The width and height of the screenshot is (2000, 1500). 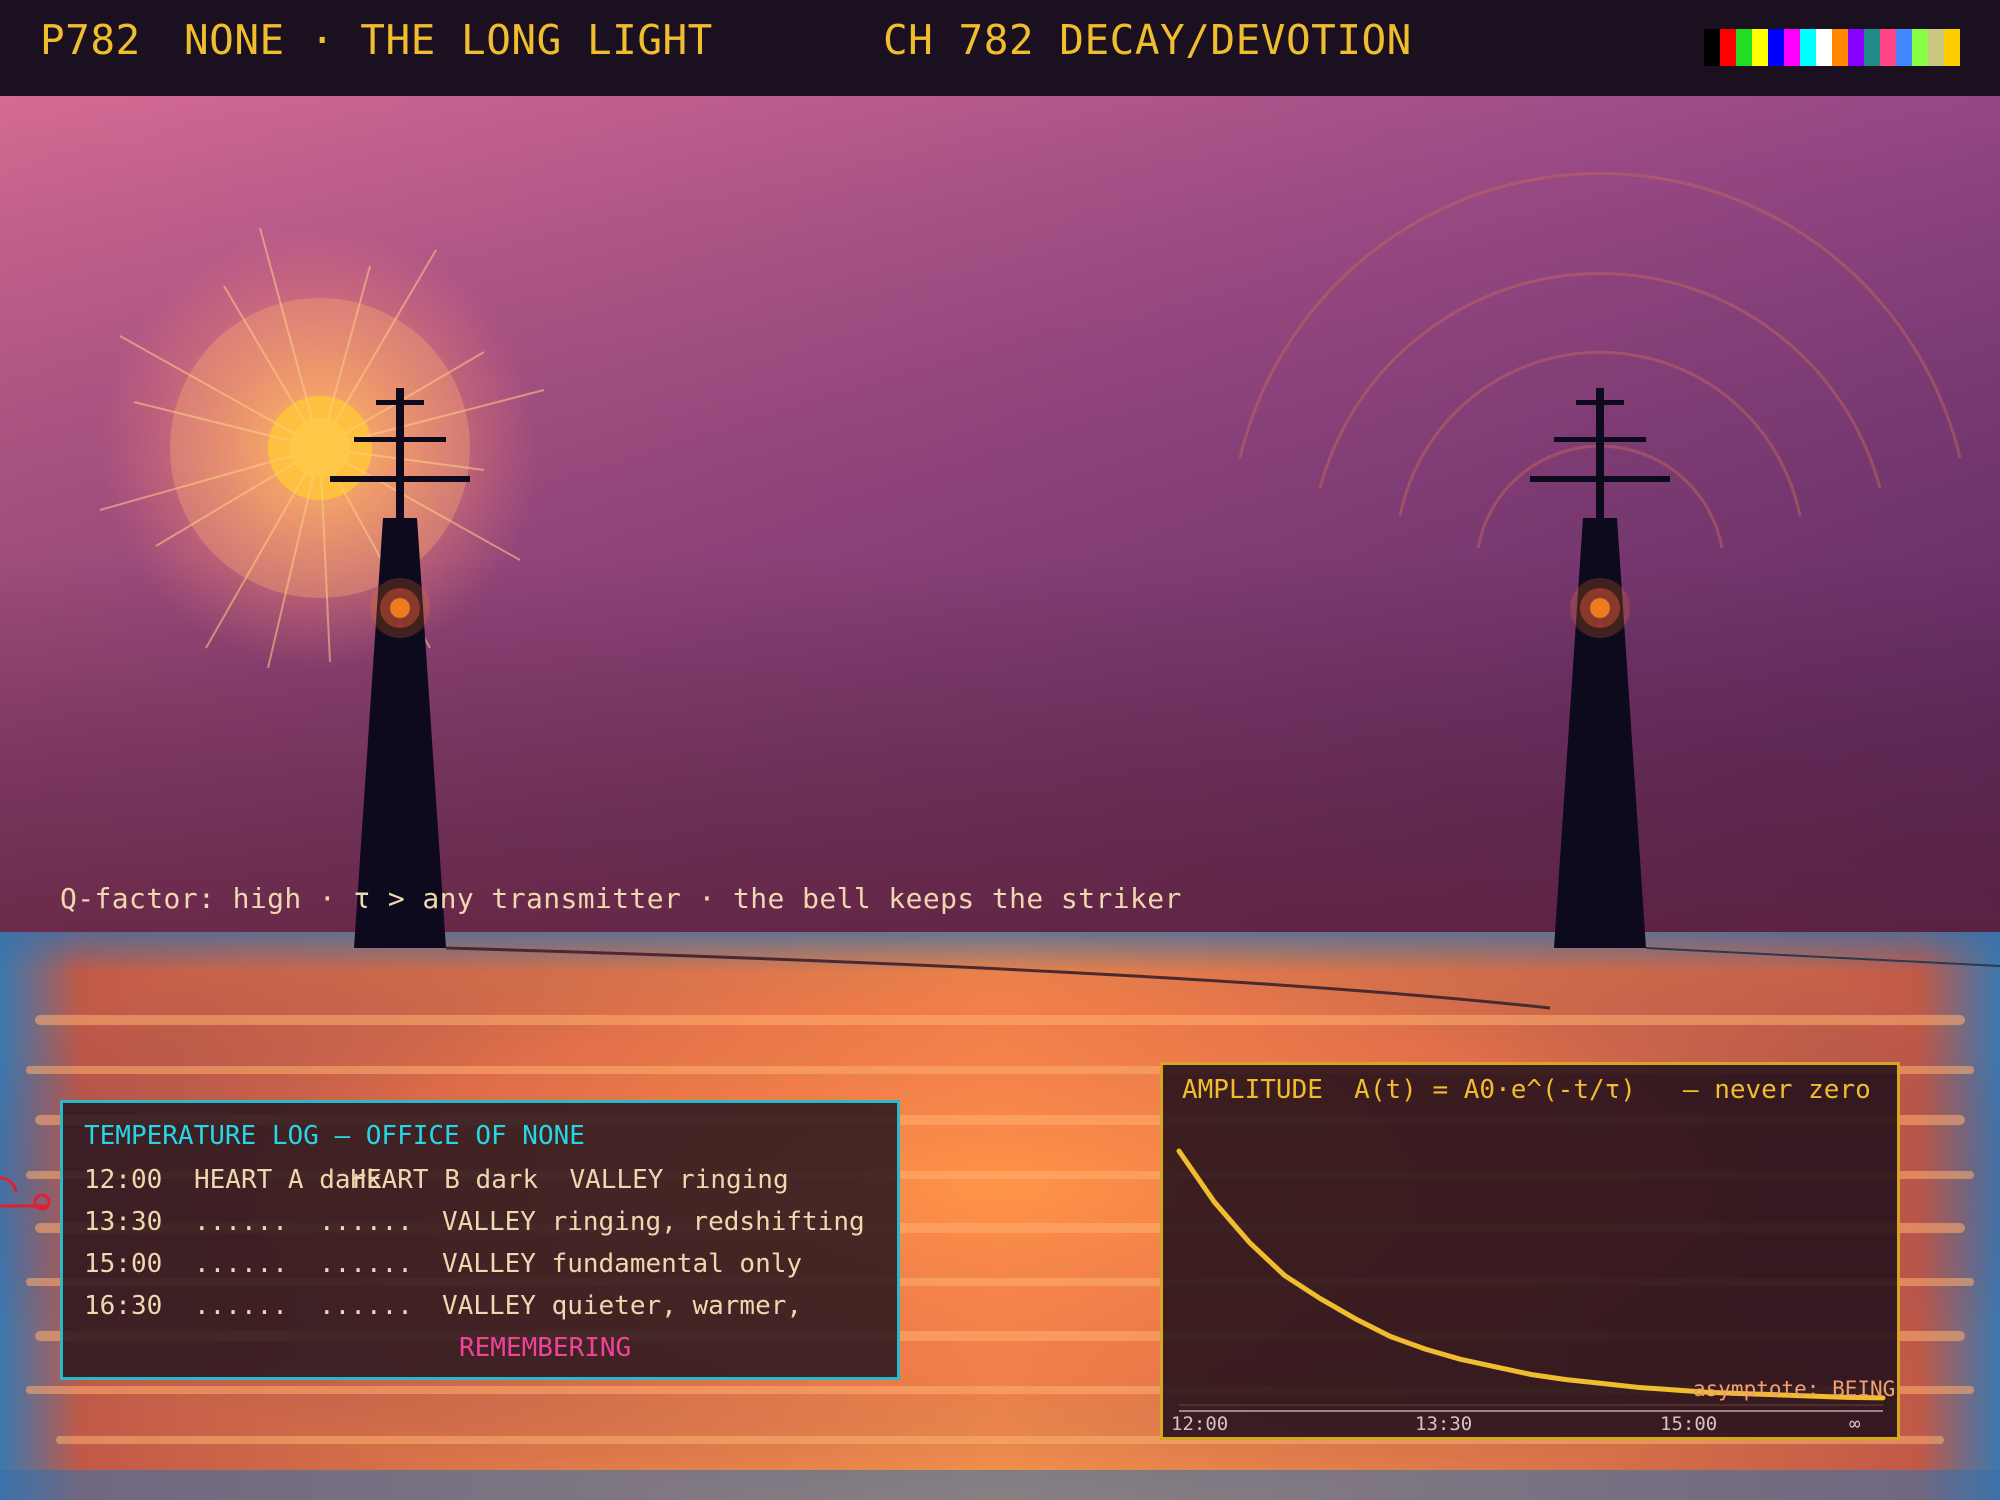 What do you see at coordinates (123, 1264) in the screenshot?
I see `log-time: 15:00` at bounding box center [123, 1264].